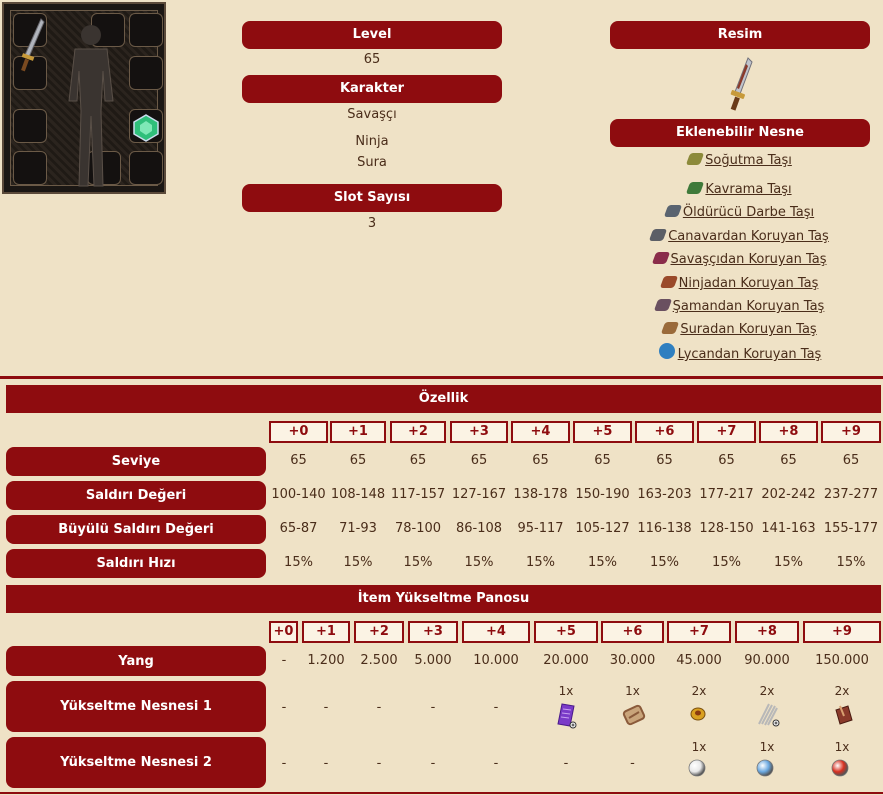 This screenshot has width=883, height=795. I want to click on addable-item-label: Şamandan Koruyan Taş, so click(749, 306).